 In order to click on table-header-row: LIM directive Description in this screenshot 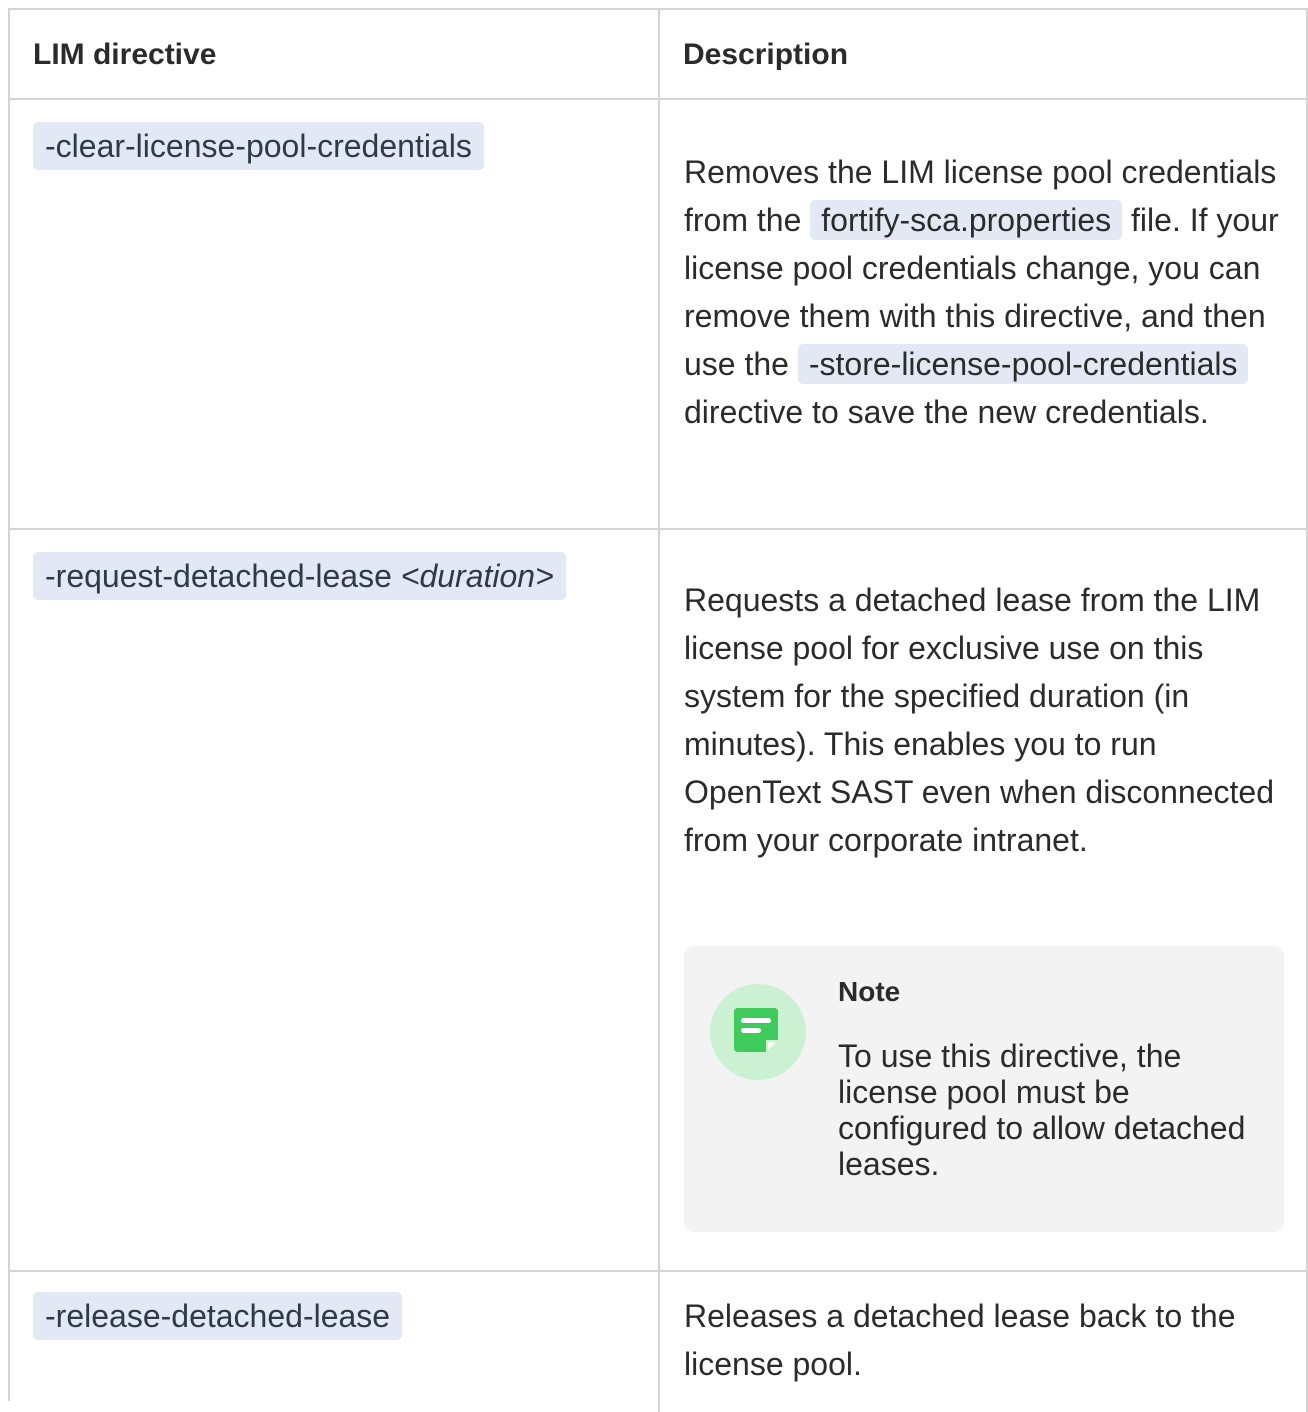, I will do `click(659, 55)`.